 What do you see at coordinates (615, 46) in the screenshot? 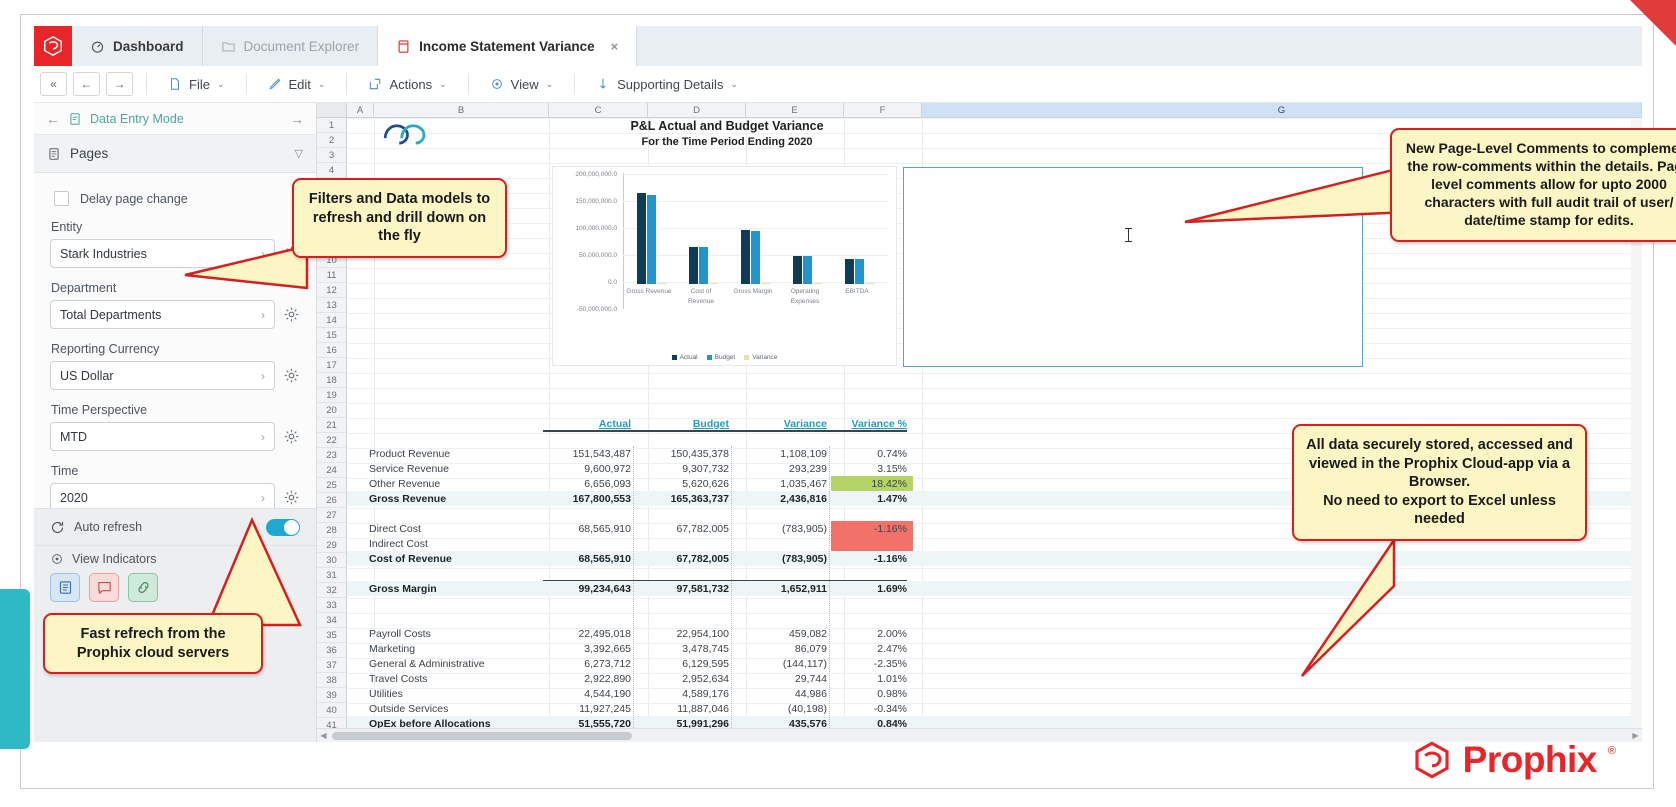
I see `close-icon: ×` at bounding box center [615, 46].